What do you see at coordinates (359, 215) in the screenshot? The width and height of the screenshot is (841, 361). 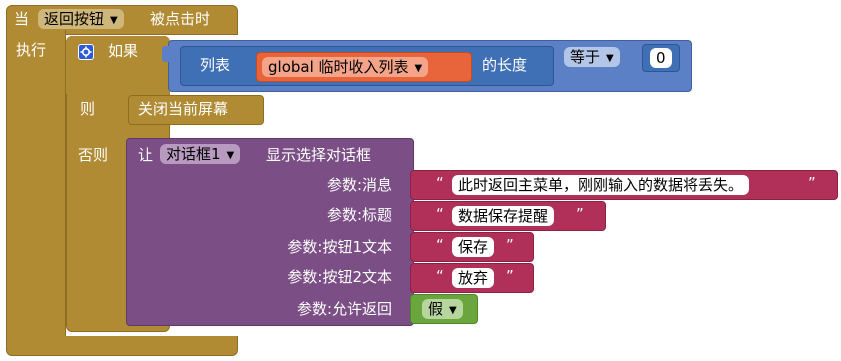 I see `param-title-label: 参数:标题` at bounding box center [359, 215].